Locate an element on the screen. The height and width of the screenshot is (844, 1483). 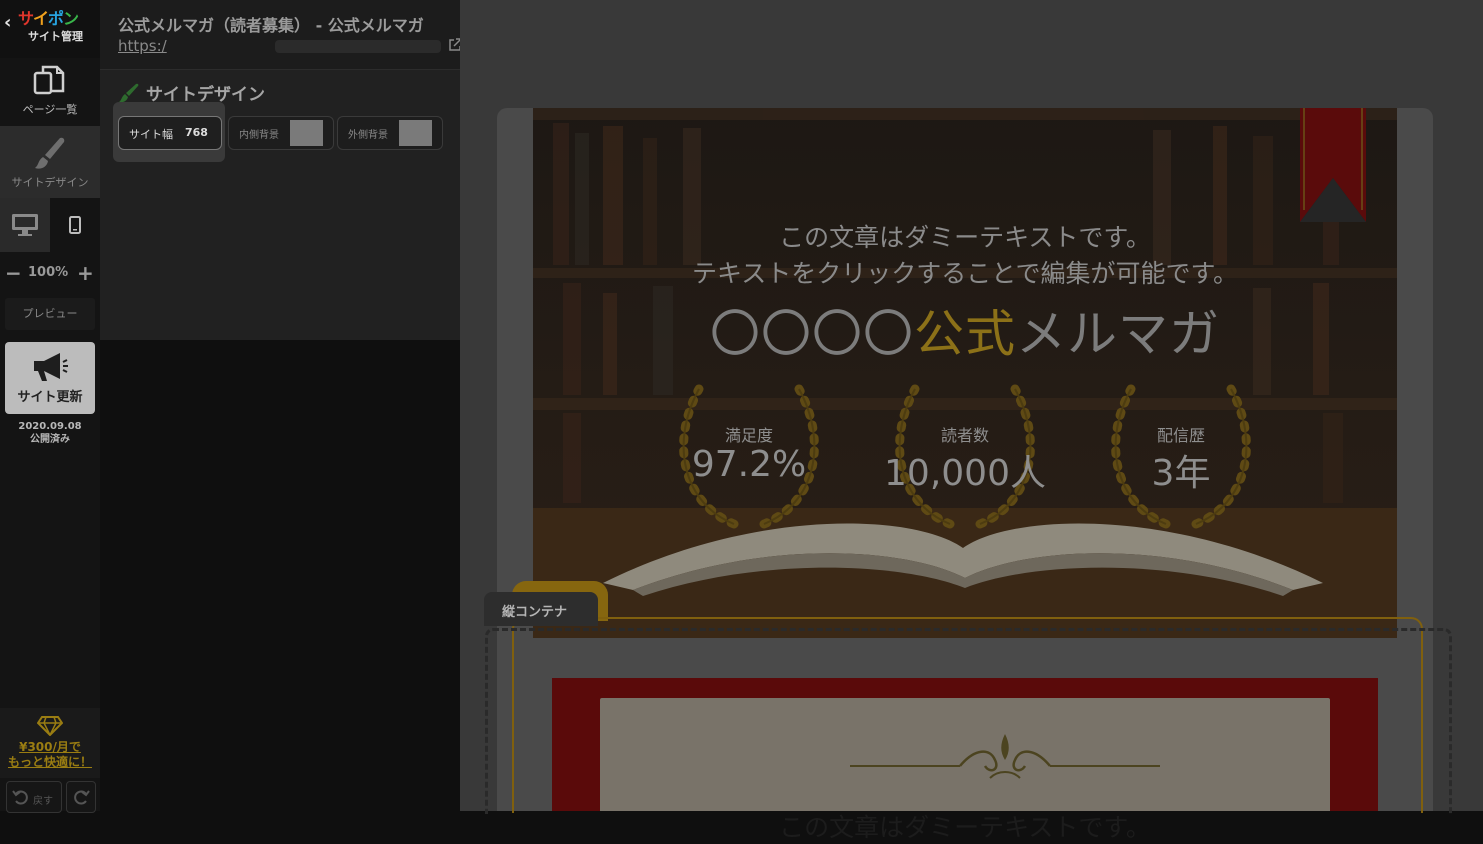
mobile-view-button is located at coordinates (75, 225).